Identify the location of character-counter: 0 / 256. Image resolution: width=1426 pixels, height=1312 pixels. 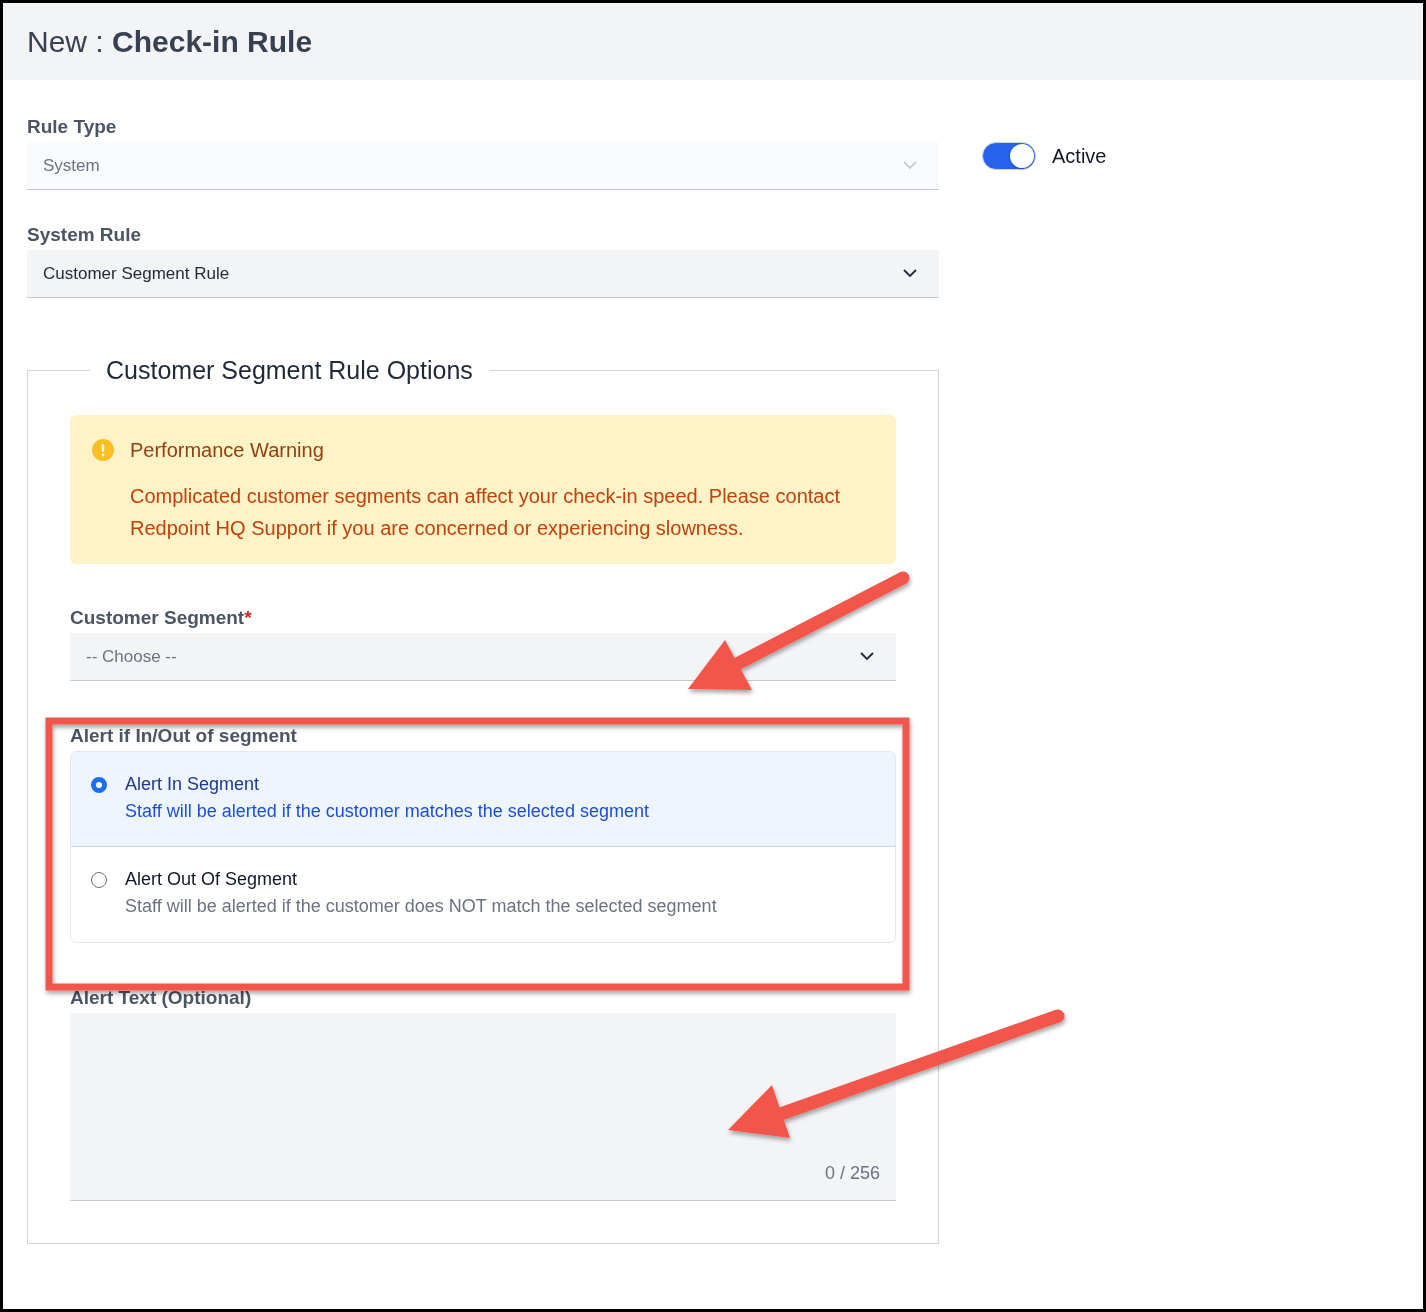
(852, 1173).